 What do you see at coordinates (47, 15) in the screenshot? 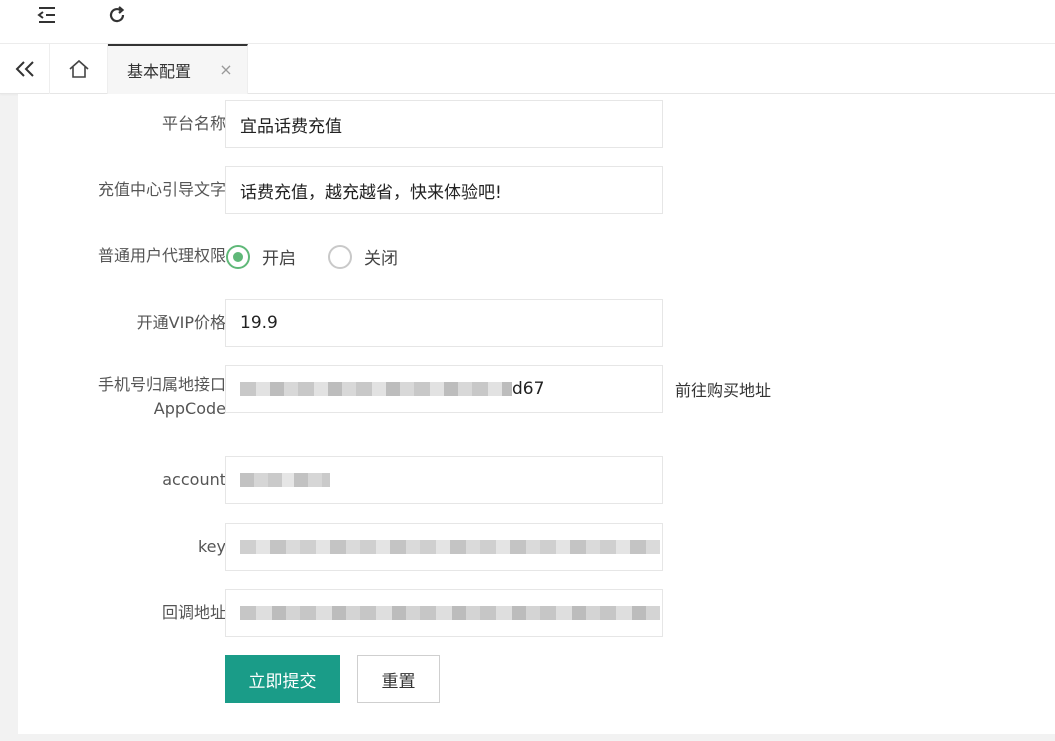
I see `indent-menu-icon` at bounding box center [47, 15].